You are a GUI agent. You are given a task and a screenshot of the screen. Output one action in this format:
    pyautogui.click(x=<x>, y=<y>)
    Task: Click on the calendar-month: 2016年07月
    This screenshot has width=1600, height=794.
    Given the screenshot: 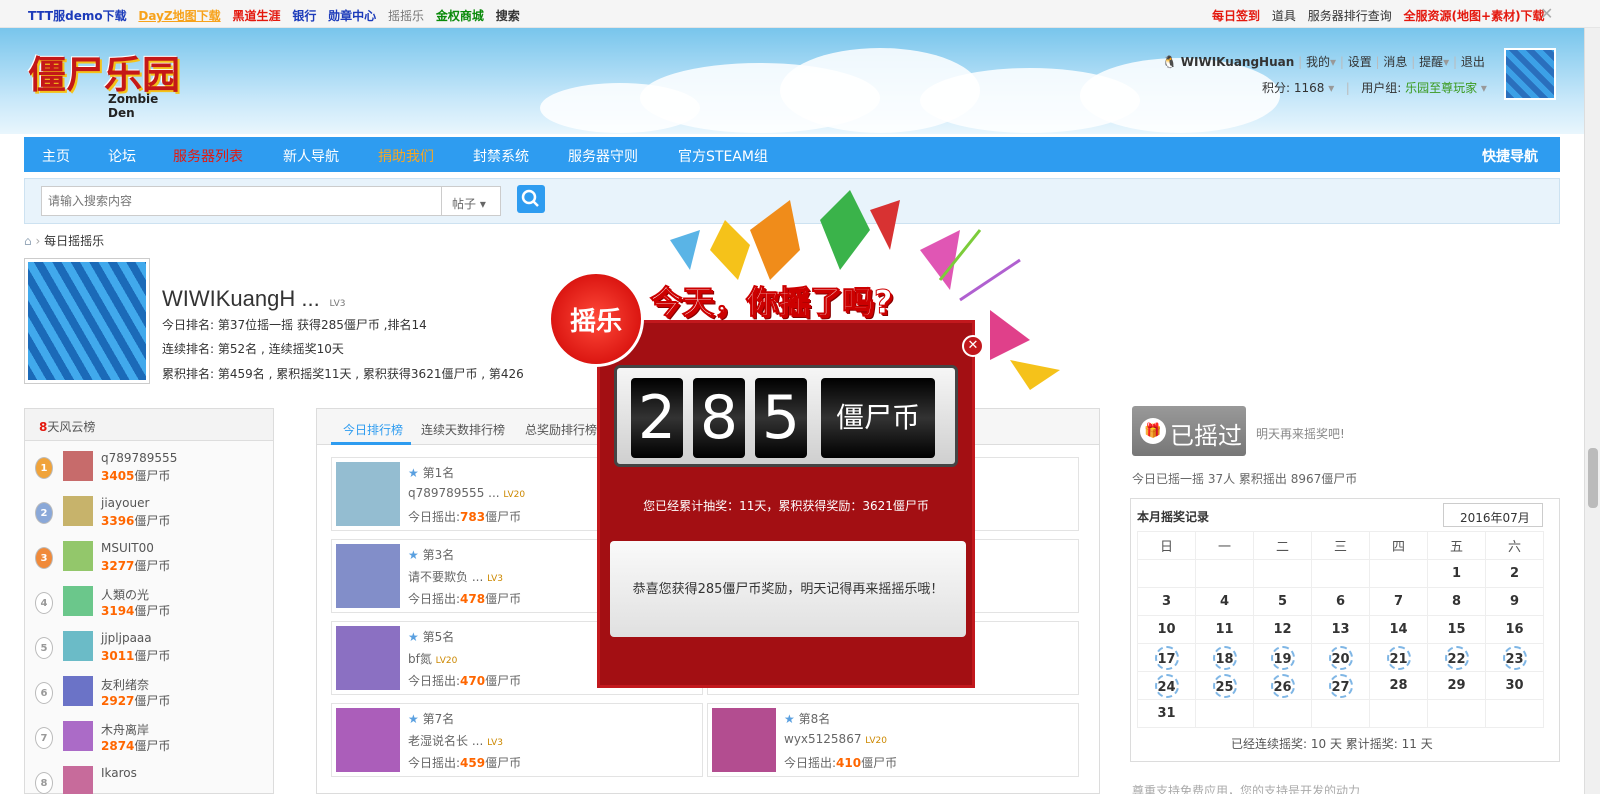 What is the action you would take?
    pyautogui.click(x=1493, y=515)
    